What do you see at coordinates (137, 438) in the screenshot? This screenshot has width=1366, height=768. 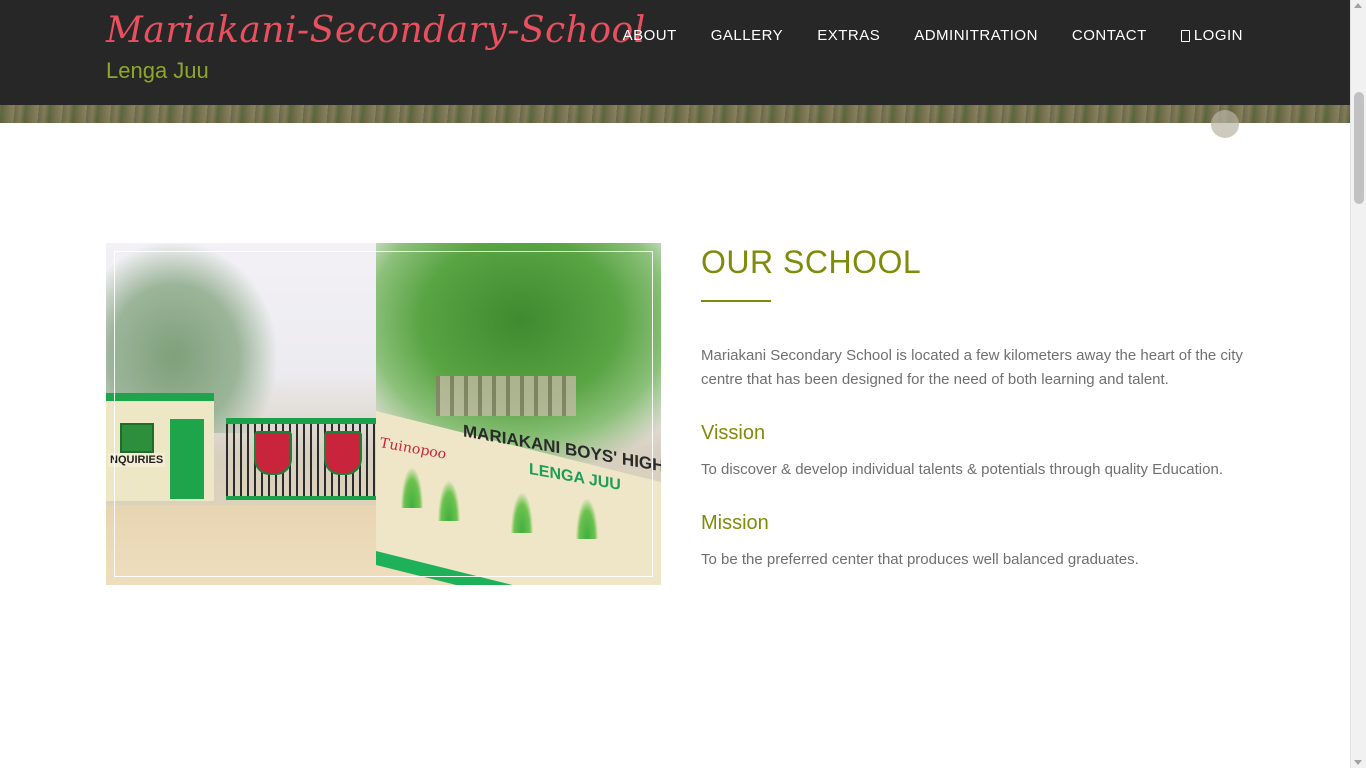 I see `photo-gatehouse-window` at bounding box center [137, 438].